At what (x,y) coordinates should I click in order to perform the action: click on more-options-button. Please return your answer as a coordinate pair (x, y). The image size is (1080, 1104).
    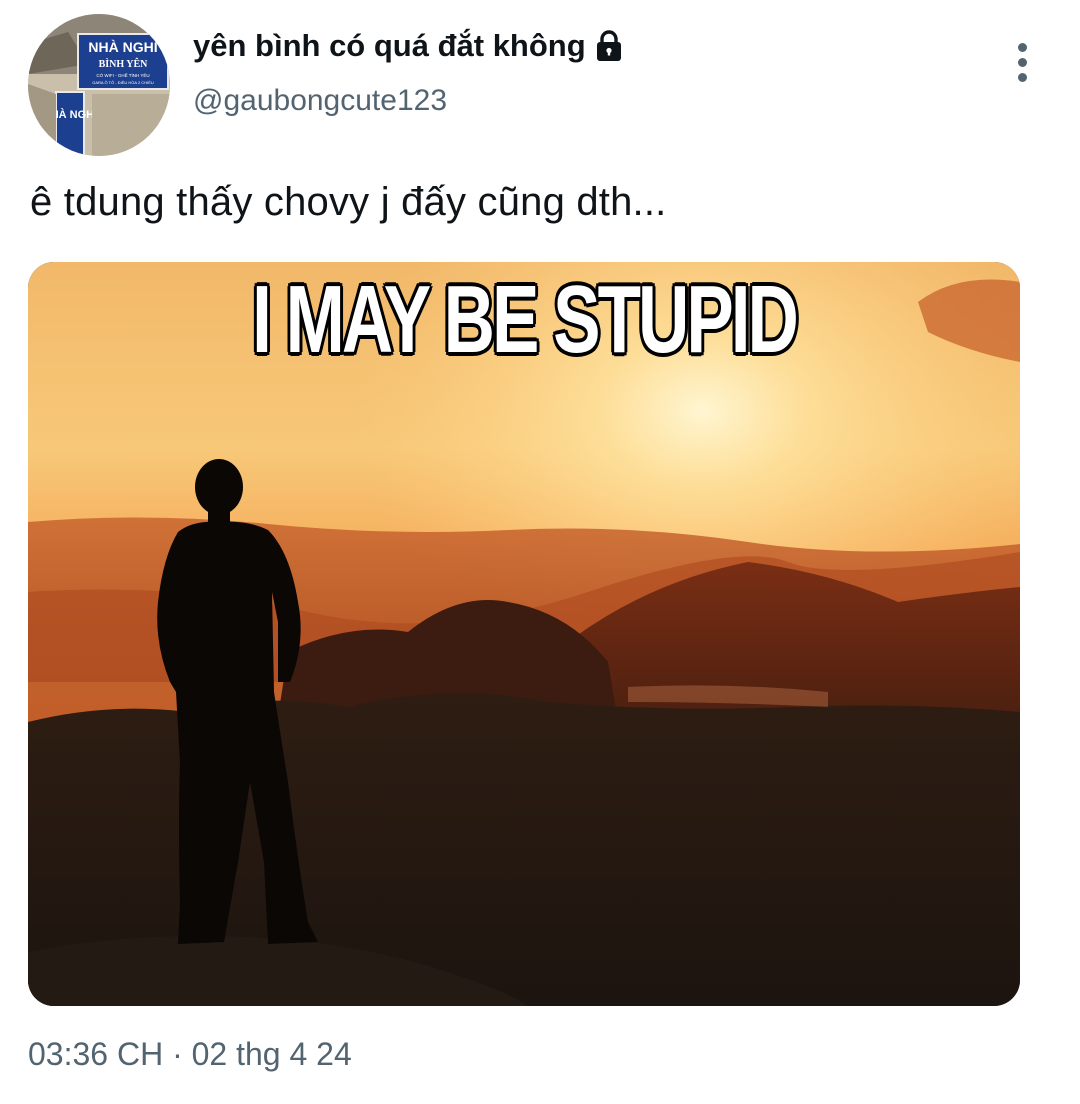
    Looking at the image, I should click on (1022, 62).